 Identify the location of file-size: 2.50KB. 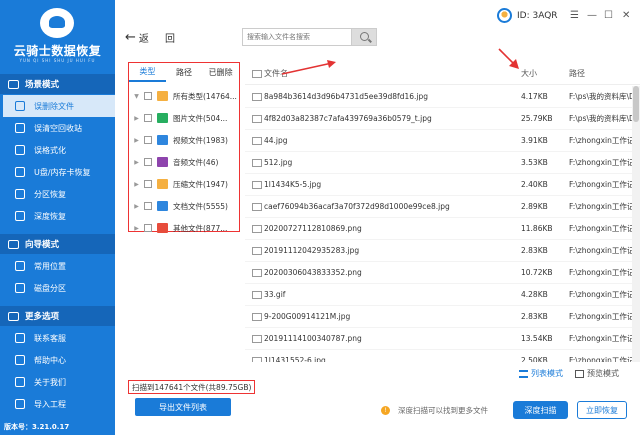
(534, 359).